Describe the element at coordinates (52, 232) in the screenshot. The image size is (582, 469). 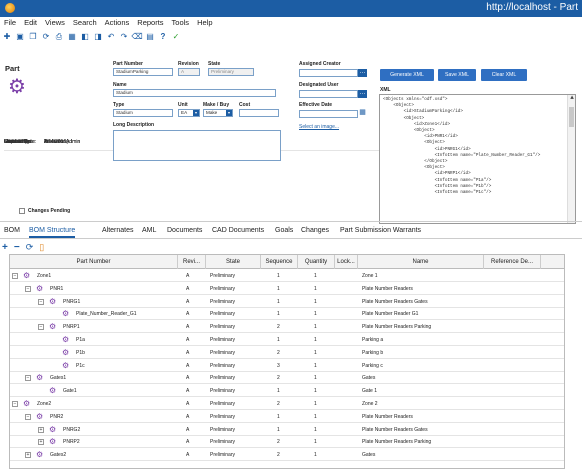
I see `tab-bom-structure: BOM Structure` at that location.